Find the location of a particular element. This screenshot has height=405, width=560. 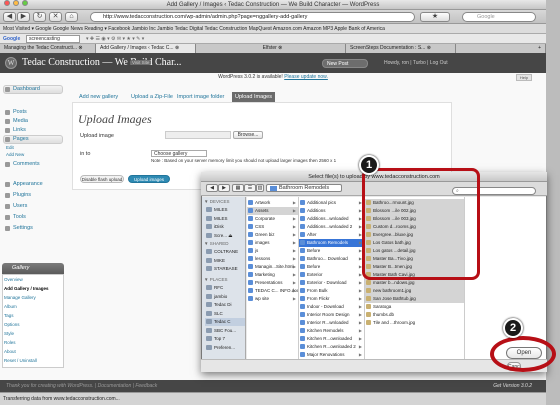

places-item: jambio is located at coordinates (225, 297).